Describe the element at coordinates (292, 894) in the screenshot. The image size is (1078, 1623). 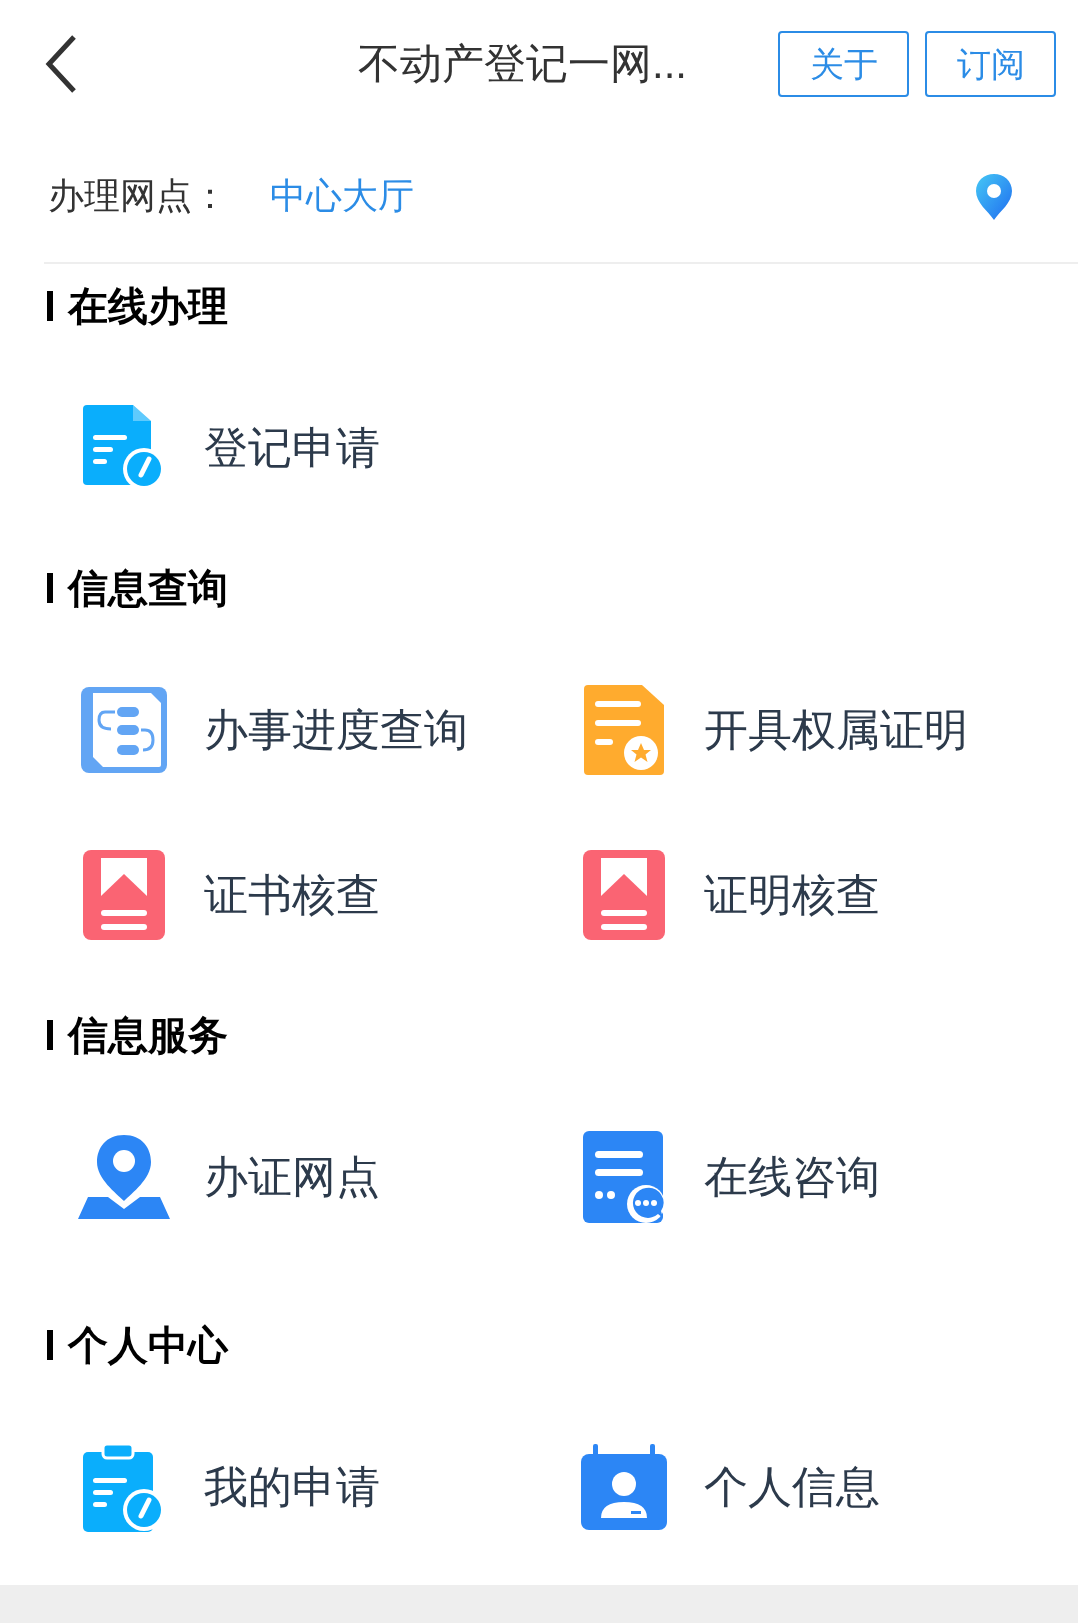
I see `menu-item-label: 证书核查` at that location.